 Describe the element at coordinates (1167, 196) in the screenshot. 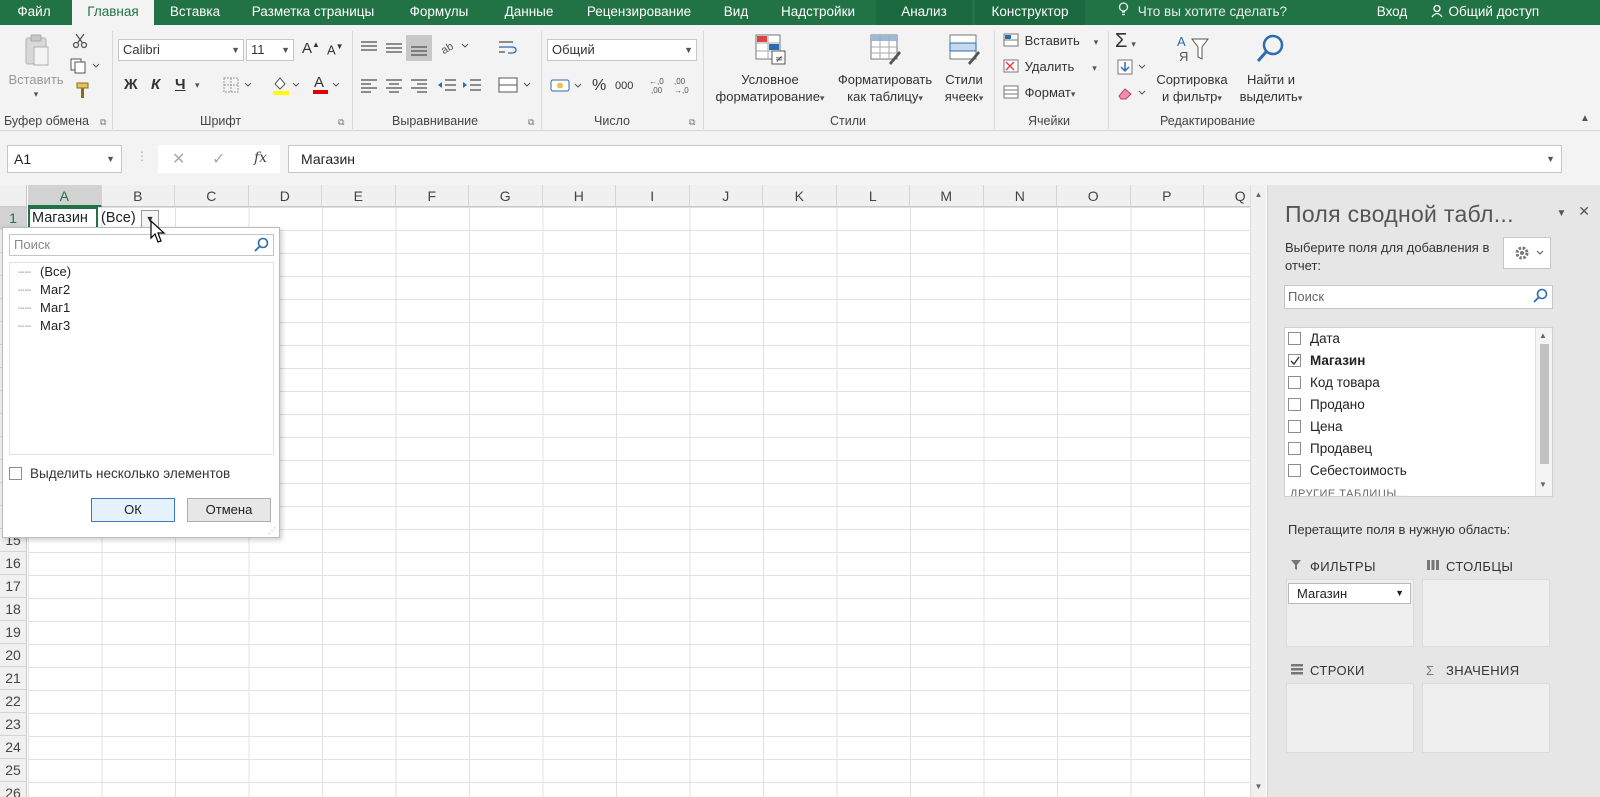

I see `column-header: P` at that location.